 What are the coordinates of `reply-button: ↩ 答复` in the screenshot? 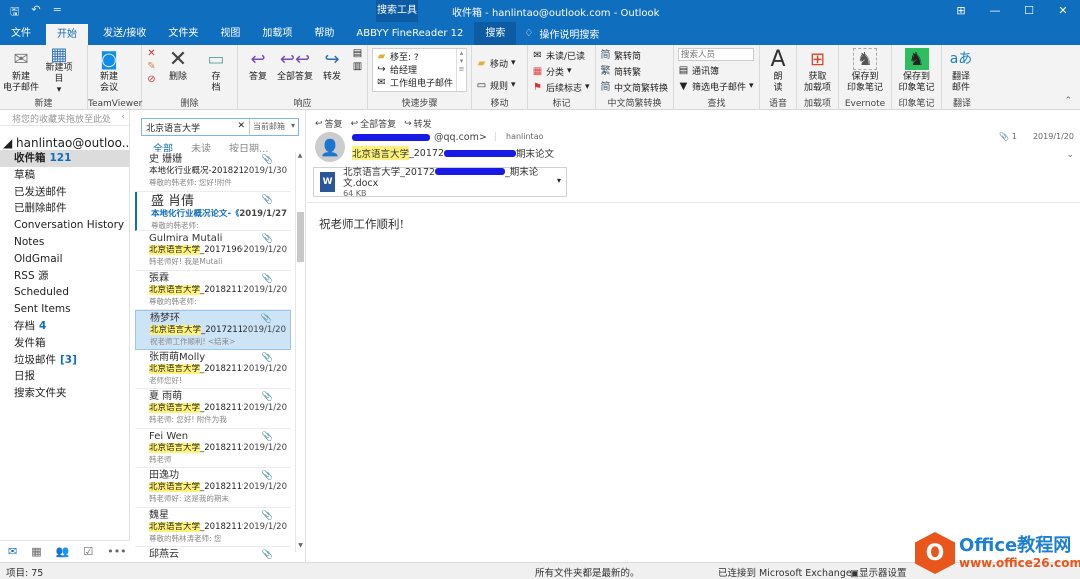 It's located at (258, 72).